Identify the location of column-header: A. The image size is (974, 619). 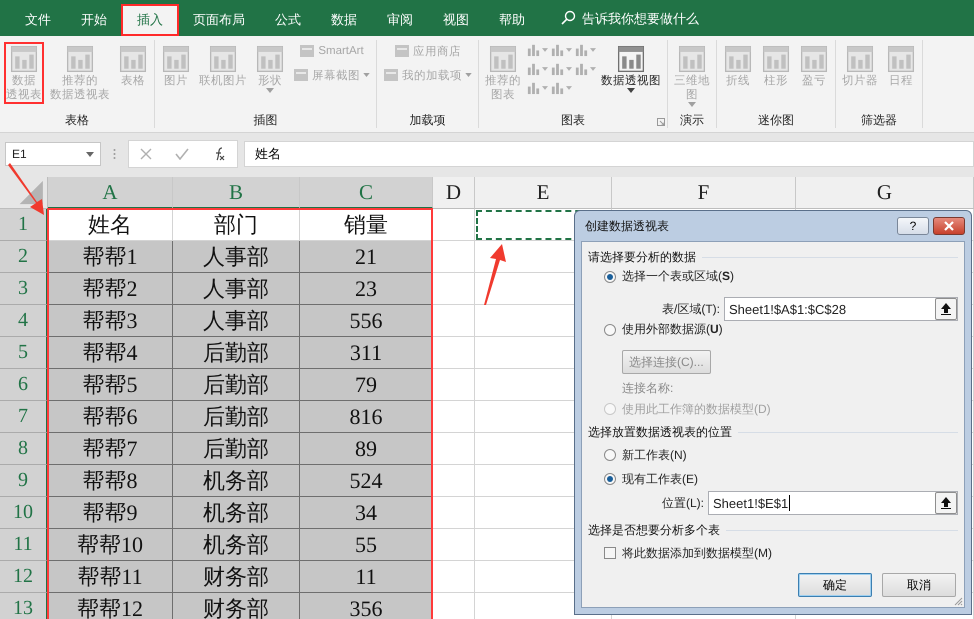
(110, 193).